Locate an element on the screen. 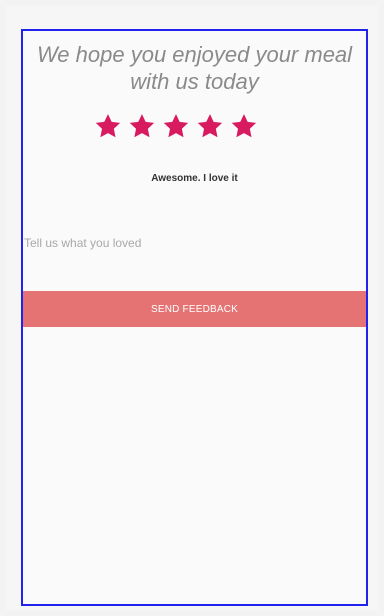 The width and height of the screenshot is (384, 616). feedback-input is located at coordinates (194, 243).